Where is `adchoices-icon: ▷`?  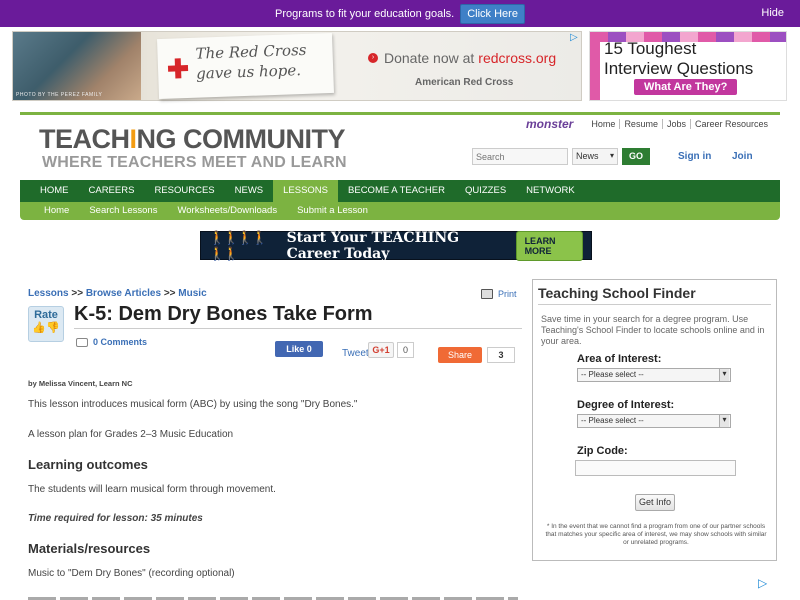 adchoices-icon: ▷ is located at coordinates (574, 37).